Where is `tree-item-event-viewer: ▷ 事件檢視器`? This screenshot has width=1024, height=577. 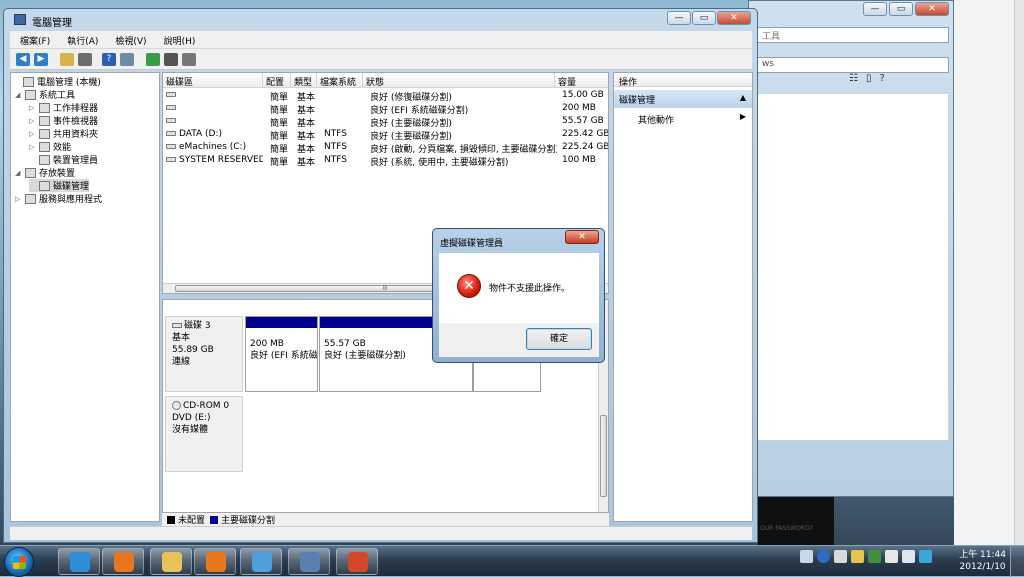 tree-item-event-viewer: ▷ 事件檢視器 is located at coordinates (63, 120).